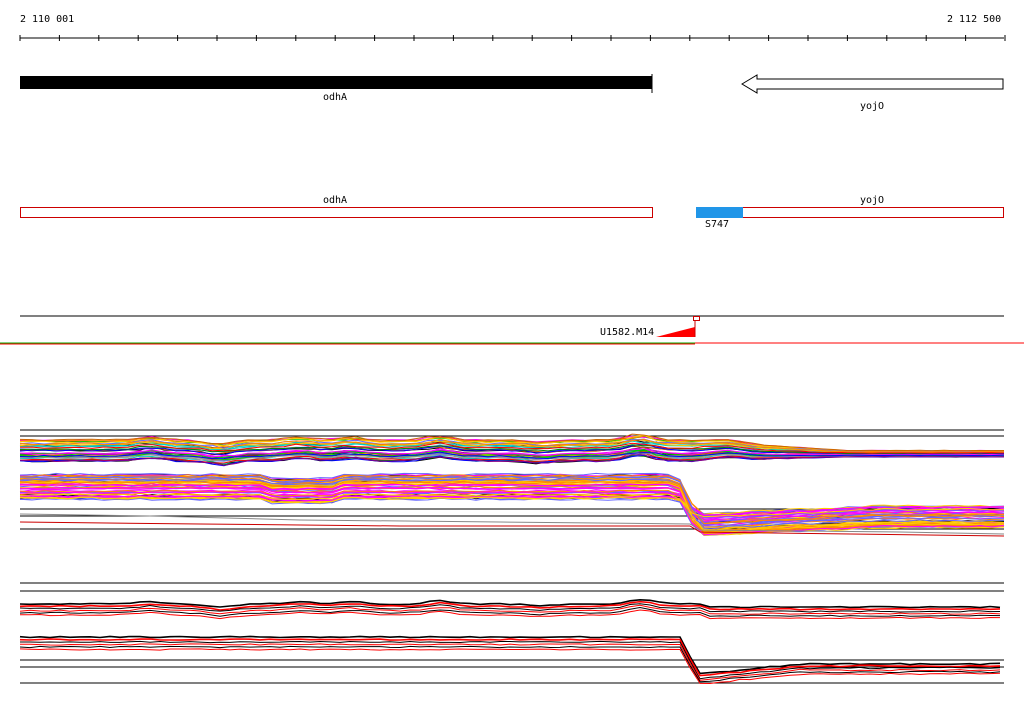 Image resolution: width=1024 pixels, height=714 pixels. I want to click on panel1-lower-series, so click(512, 504).